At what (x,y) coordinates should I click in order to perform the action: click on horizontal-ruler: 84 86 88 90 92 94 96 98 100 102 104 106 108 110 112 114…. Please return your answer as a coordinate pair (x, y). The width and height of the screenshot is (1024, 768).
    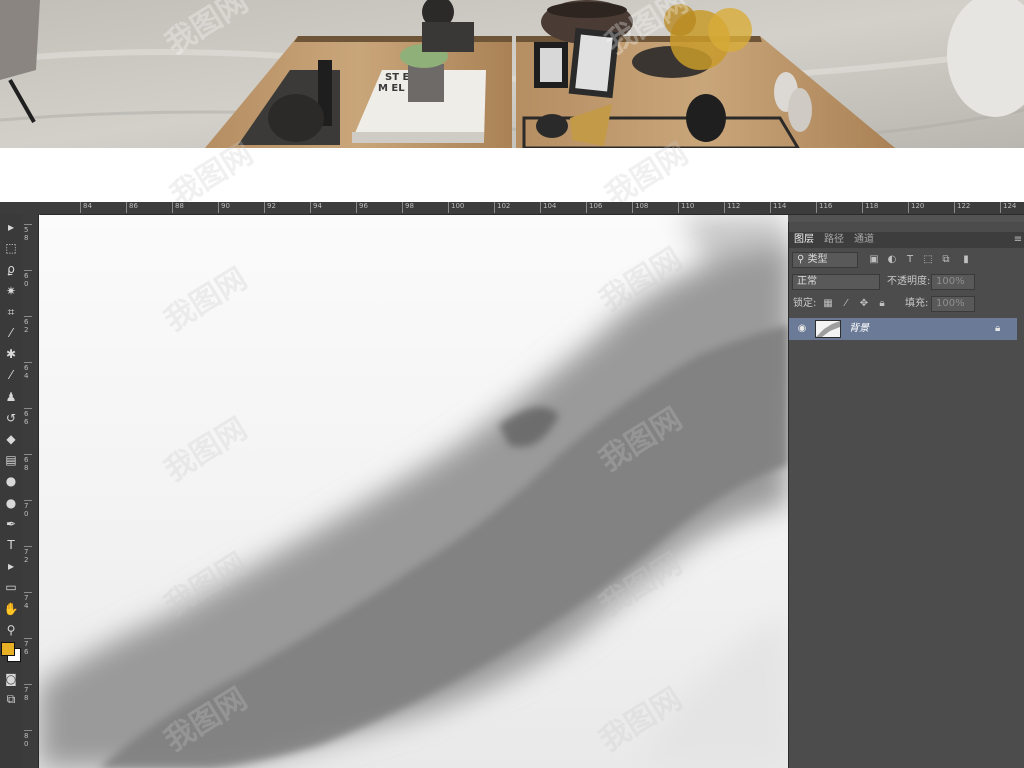
    Looking at the image, I should click on (532, 208).